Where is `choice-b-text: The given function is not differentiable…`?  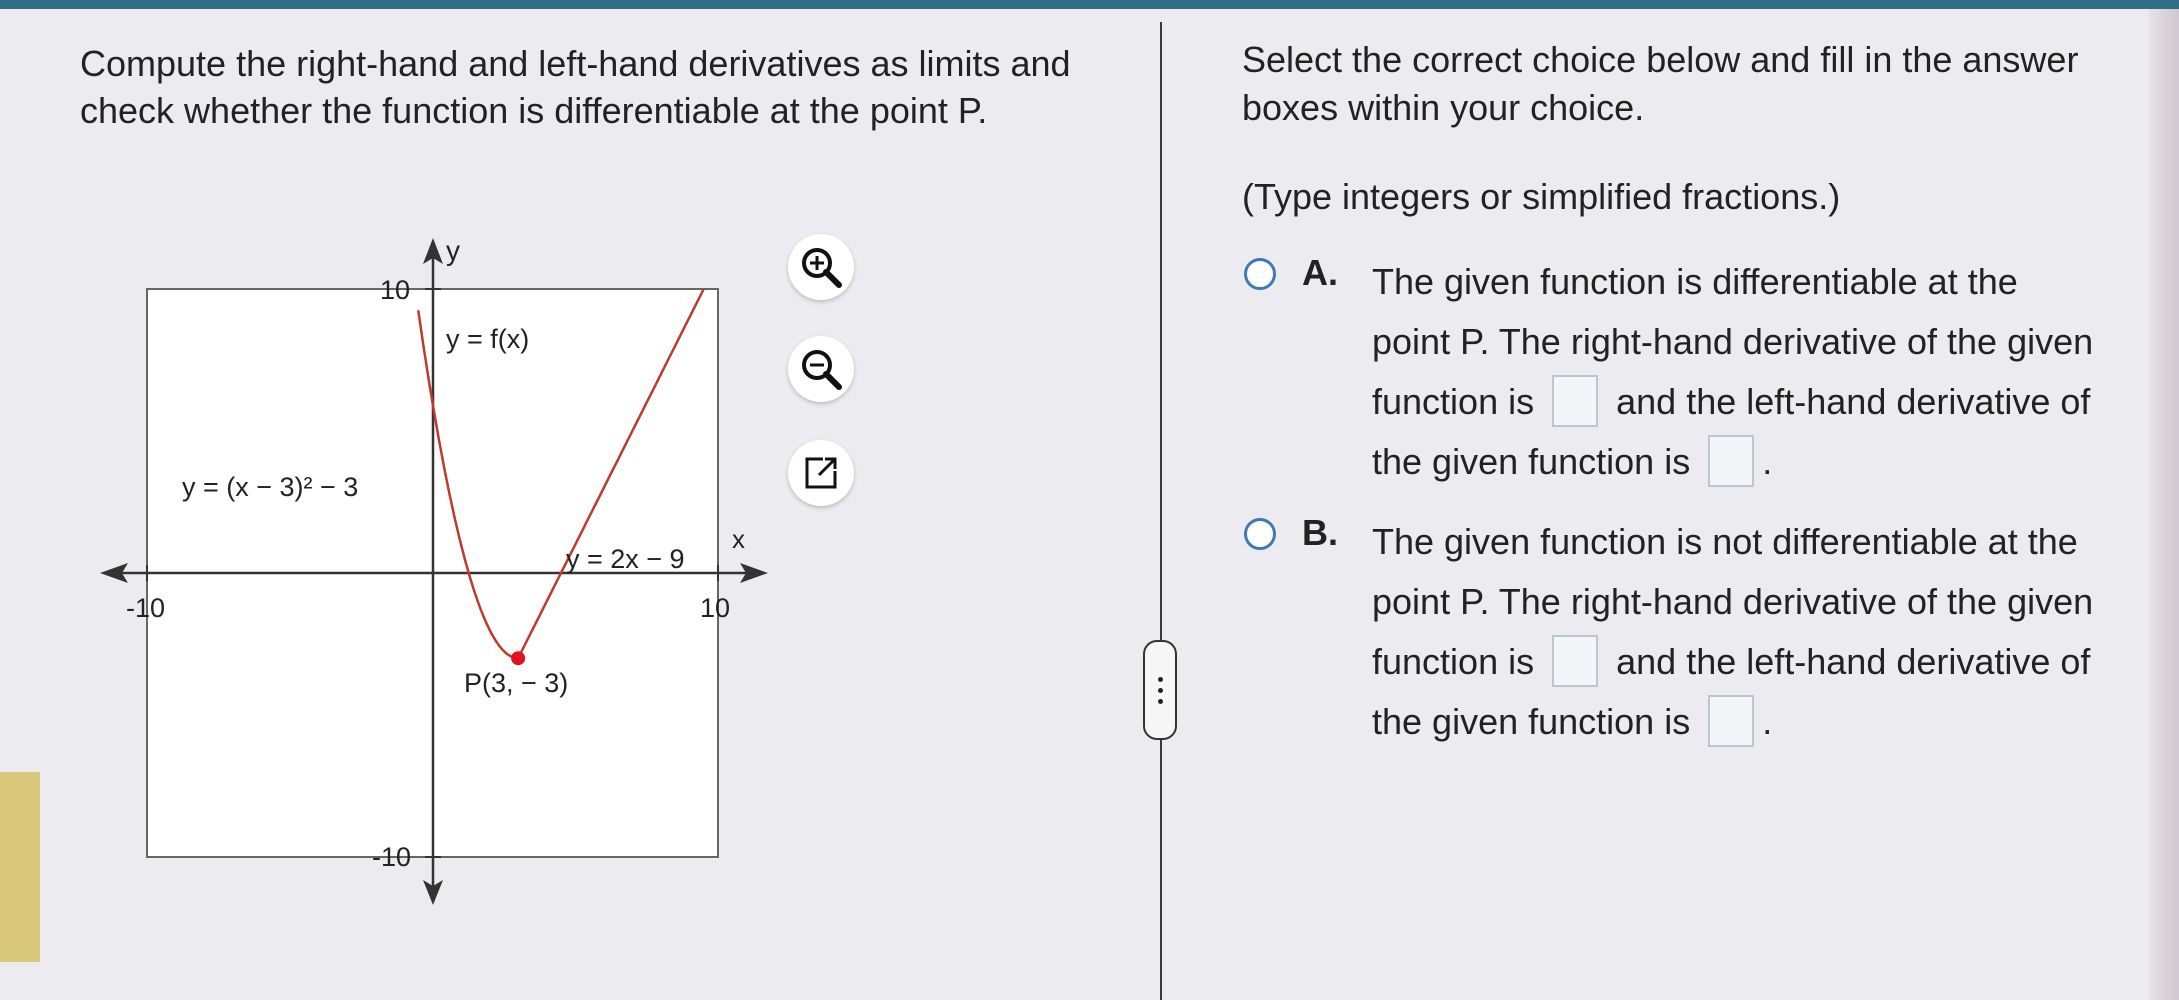
choice-b-text: The given function is not differentiable… is located at coordinates (1737, 632).